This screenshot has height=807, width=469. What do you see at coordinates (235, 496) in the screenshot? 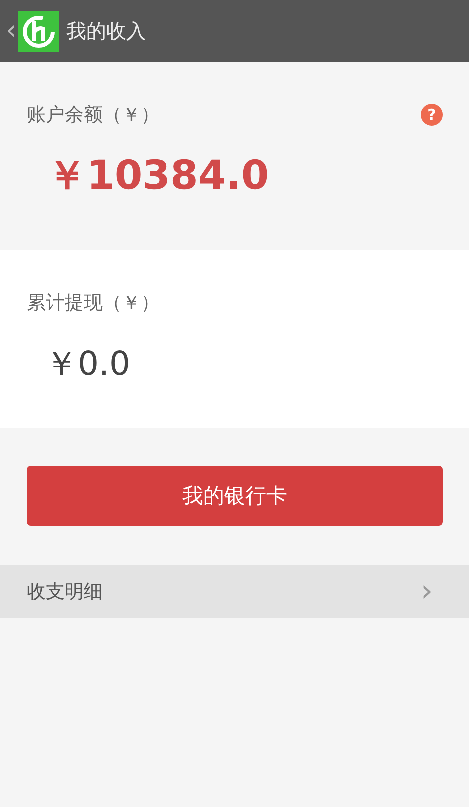
I see `bank-card-button: 我的银行卡` at bounding box center [235, 496].